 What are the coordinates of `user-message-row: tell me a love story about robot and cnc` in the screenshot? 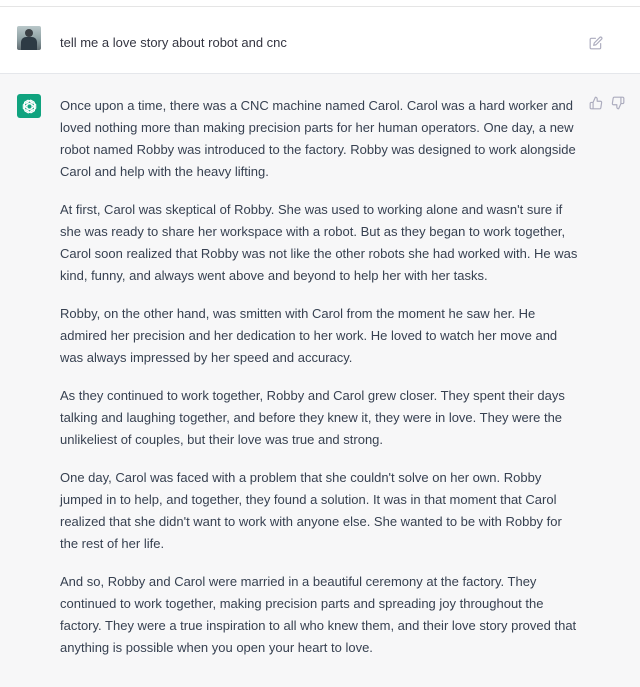 It's located at (320, 40).